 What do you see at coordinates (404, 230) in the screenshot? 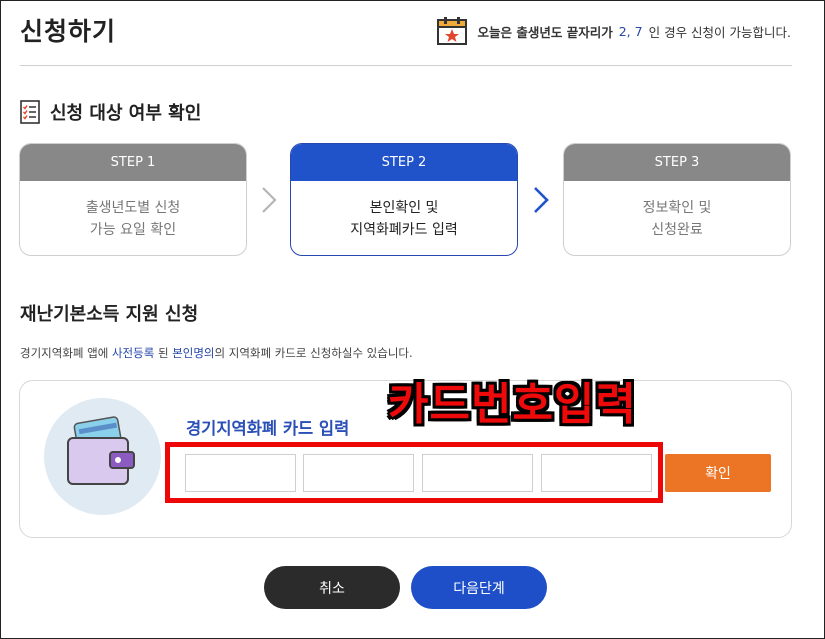
I see `step-2-line2: 지역화폐카드 입력` at bounding box center [404, 230].